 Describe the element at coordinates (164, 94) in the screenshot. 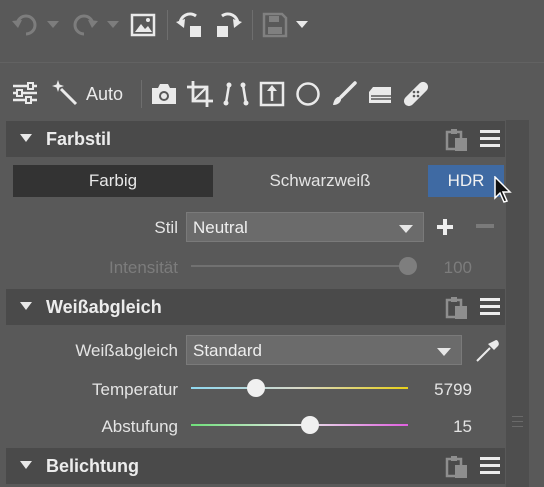

I see `camera-icon` at that location.